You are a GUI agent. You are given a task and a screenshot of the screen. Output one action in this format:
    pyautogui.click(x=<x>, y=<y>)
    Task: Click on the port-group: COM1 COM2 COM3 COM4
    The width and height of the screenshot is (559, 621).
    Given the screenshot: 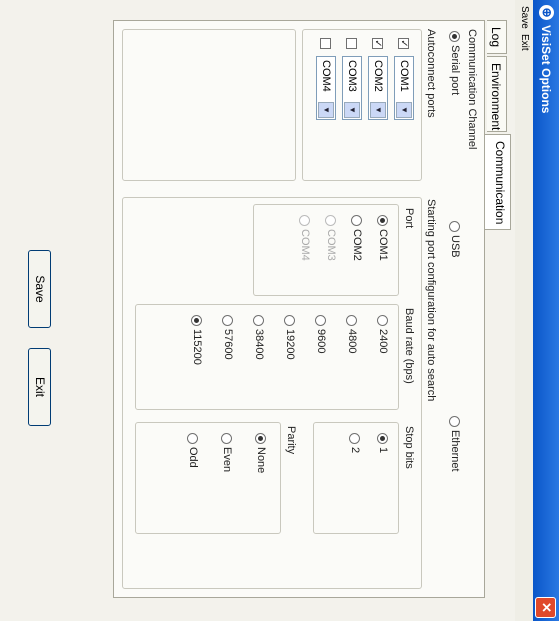 What is the action you would take?
    pyautogui.click(x=326, y=250)
    